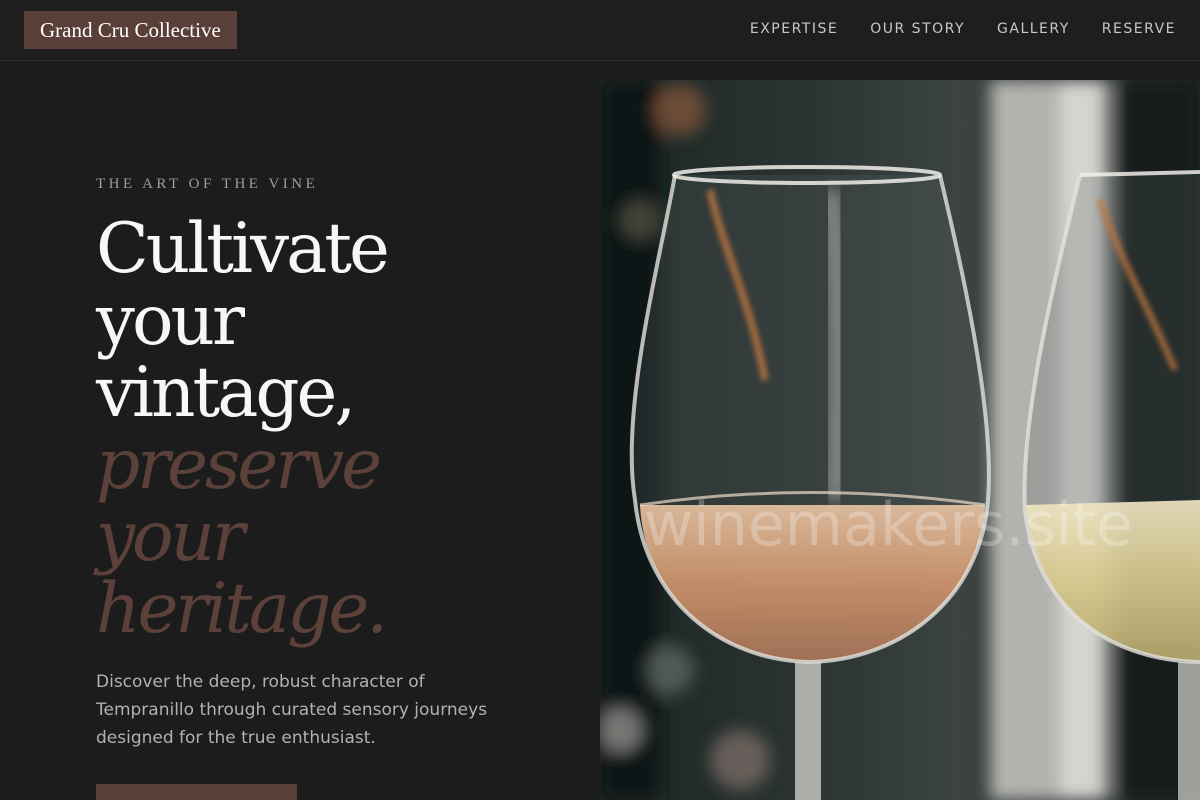 The image size is (1200, 800). I want to click on nav-item-reserve: RESERVE, so click(1139, 29).